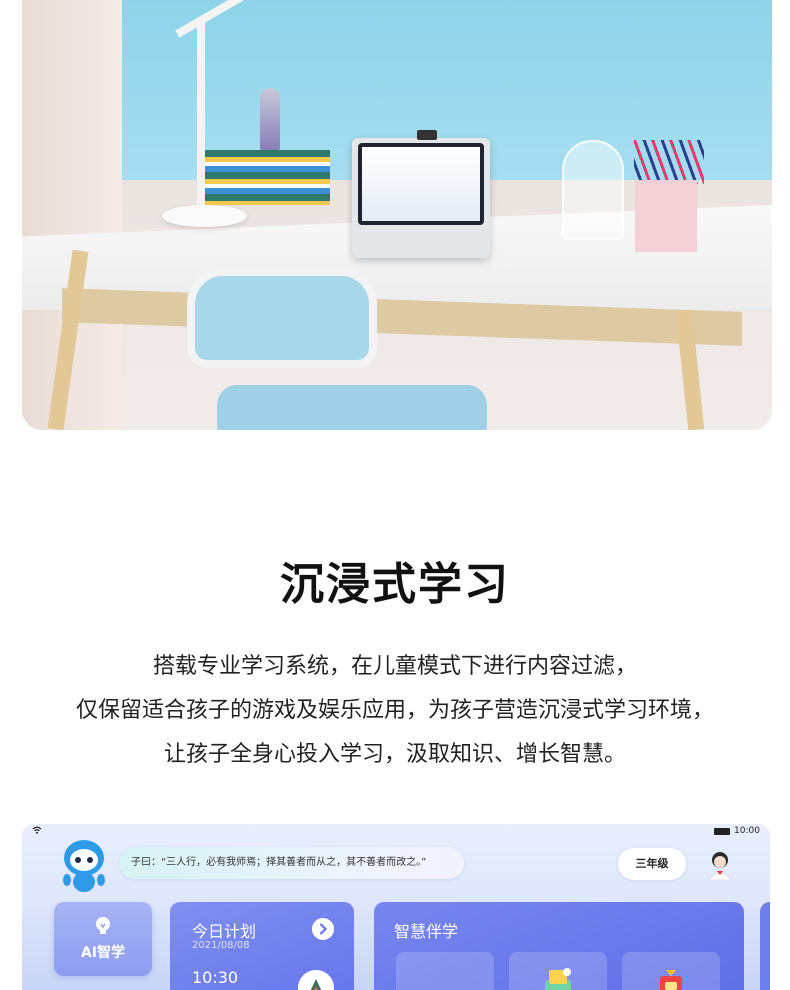 The height and width of the screenshot is (990, 790). I want to click on chair-back, so click(282, 318).